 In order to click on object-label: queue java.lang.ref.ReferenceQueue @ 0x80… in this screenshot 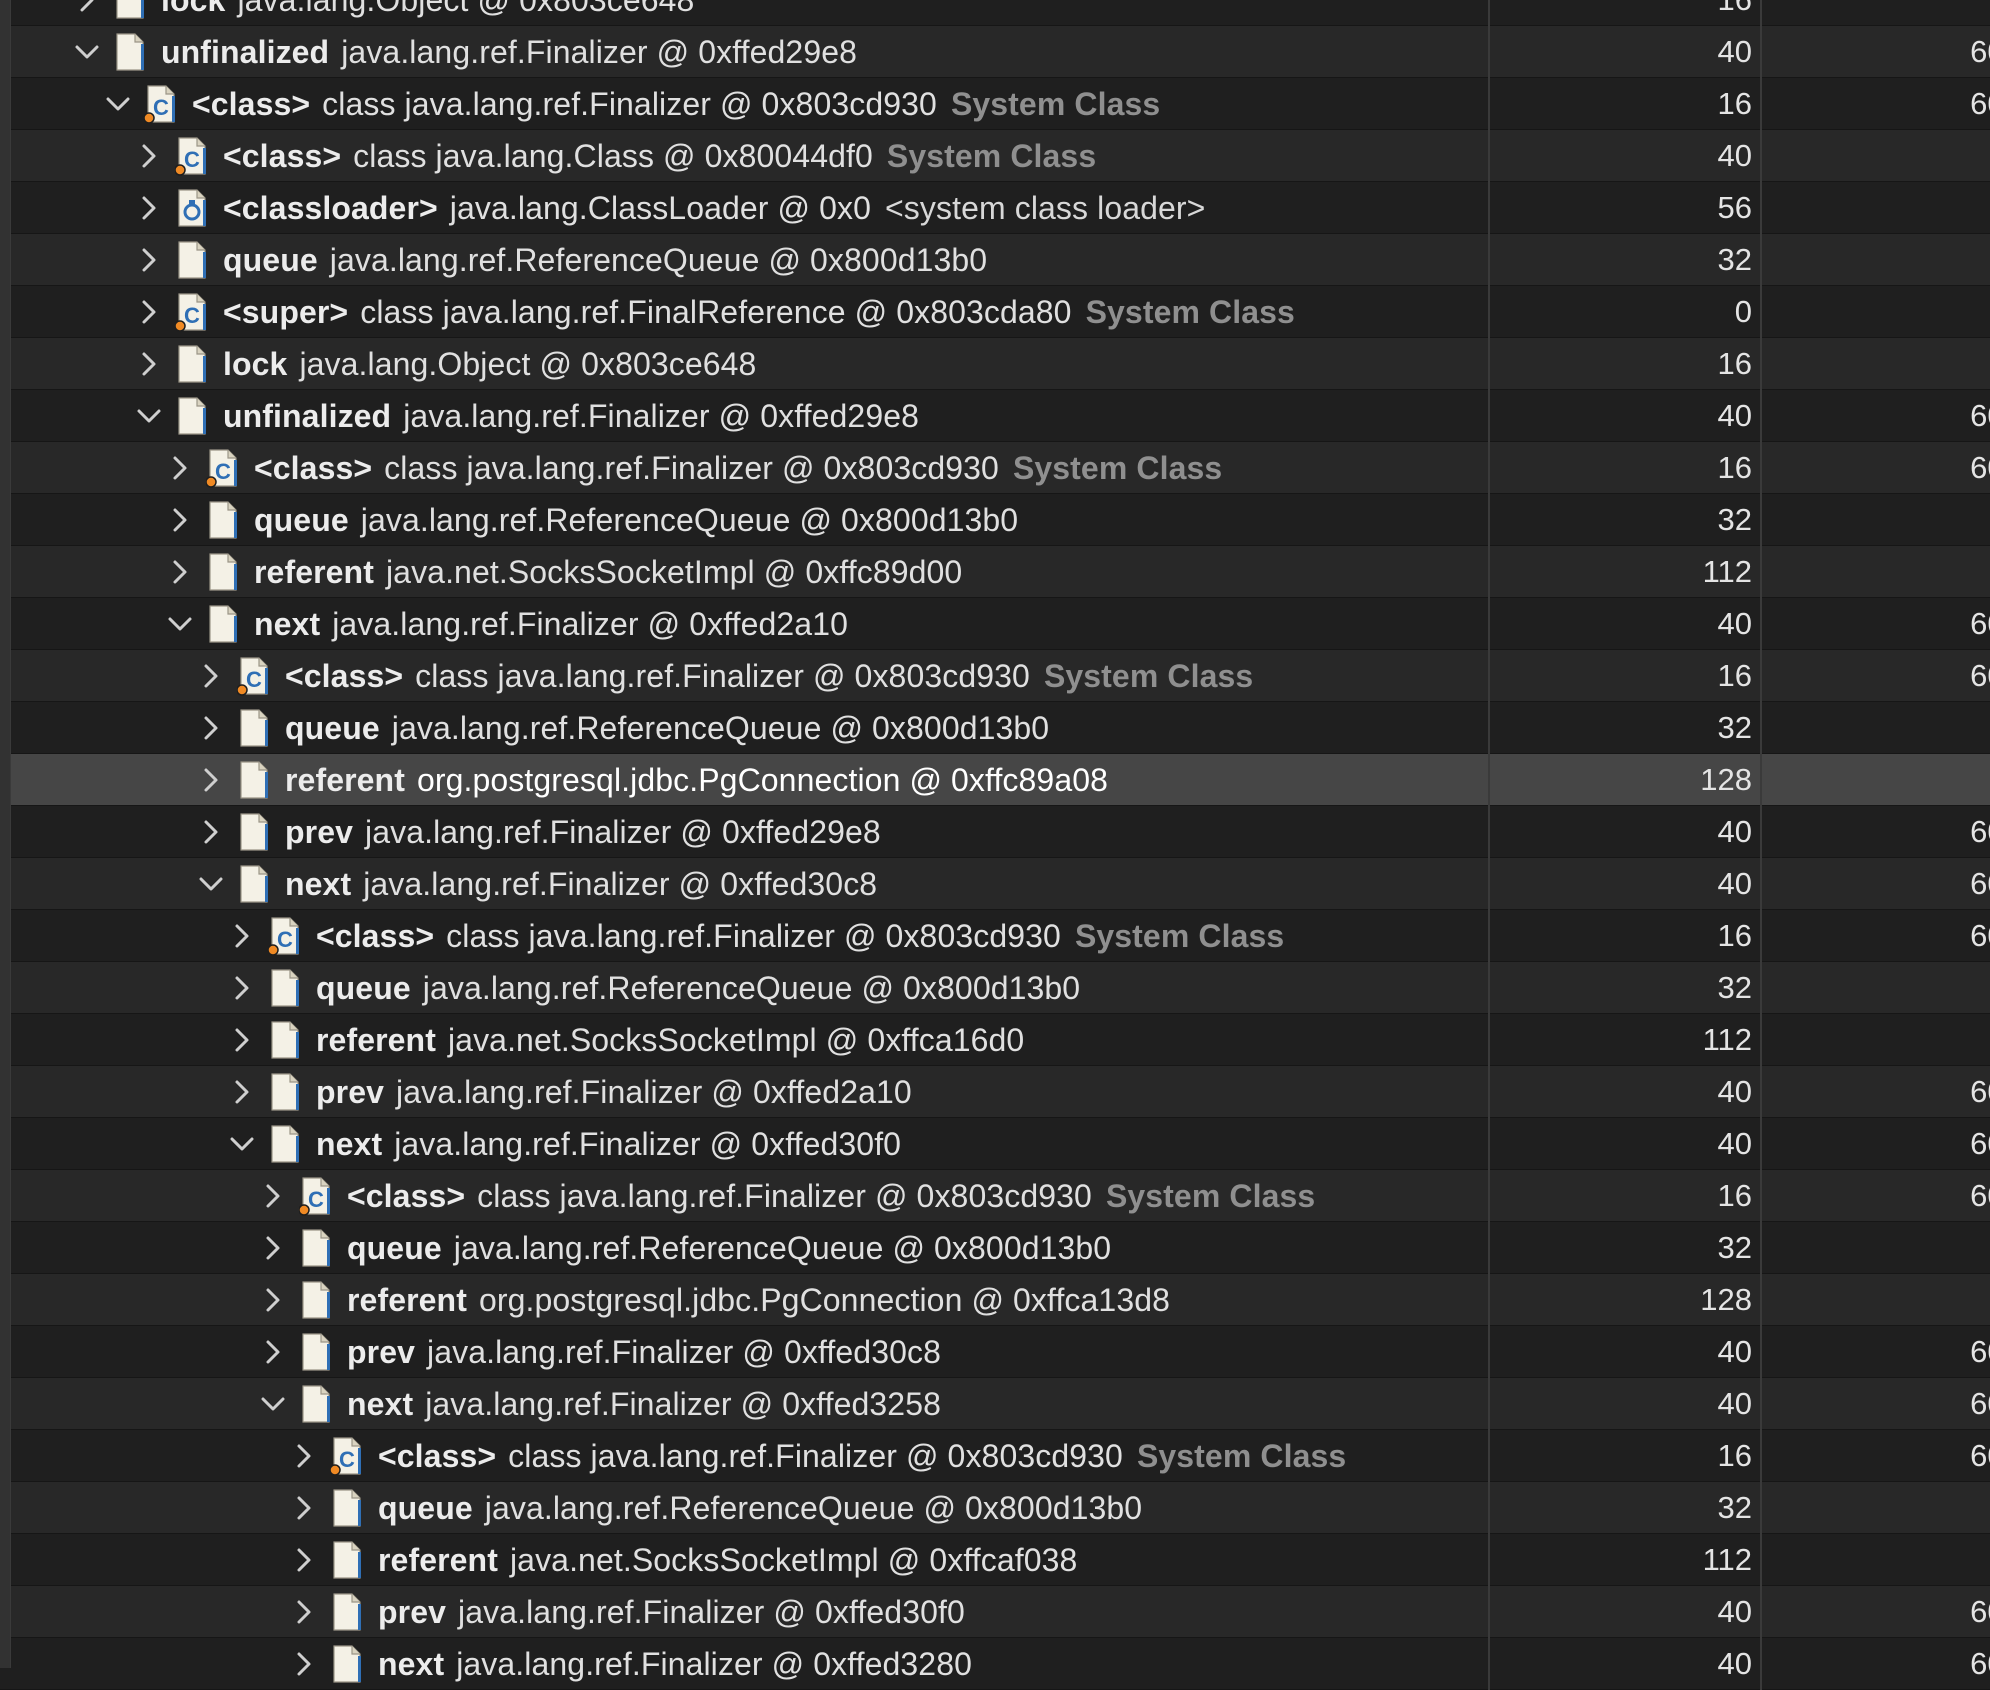, I will do `click(667, 728)`.